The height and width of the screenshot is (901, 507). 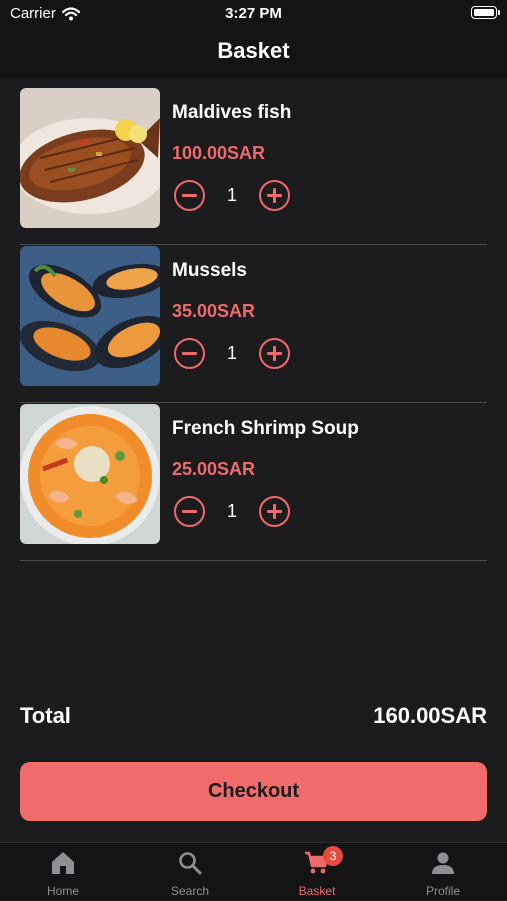 What do you see at coordinates (232, 112) in the screenshot?
I see `item-name: Maldives fish` at bounding box center [232, 112].